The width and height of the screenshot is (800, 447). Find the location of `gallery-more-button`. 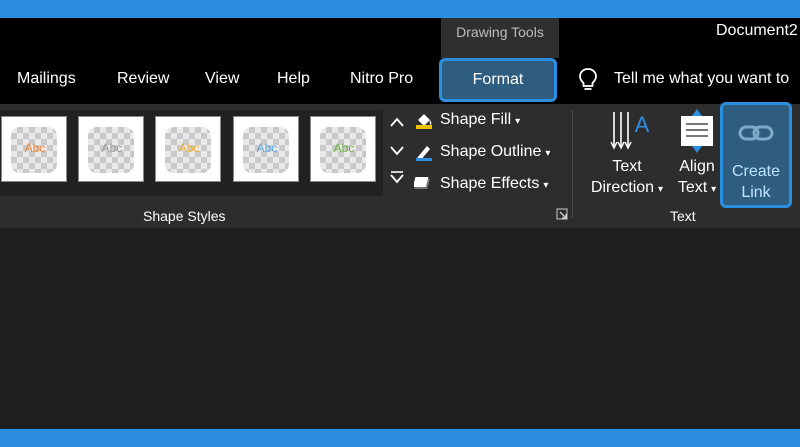

gallery-more-button is located at coordinates (397, 179).